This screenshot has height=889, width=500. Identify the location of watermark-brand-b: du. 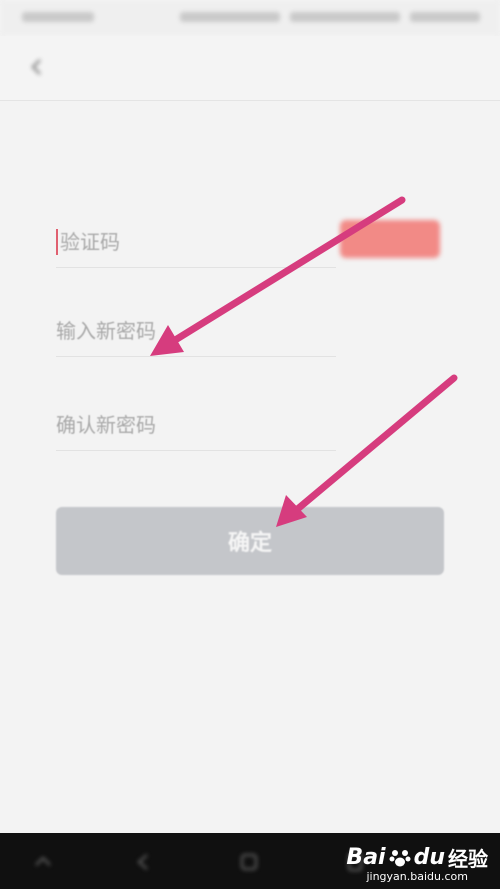
(429, 857).